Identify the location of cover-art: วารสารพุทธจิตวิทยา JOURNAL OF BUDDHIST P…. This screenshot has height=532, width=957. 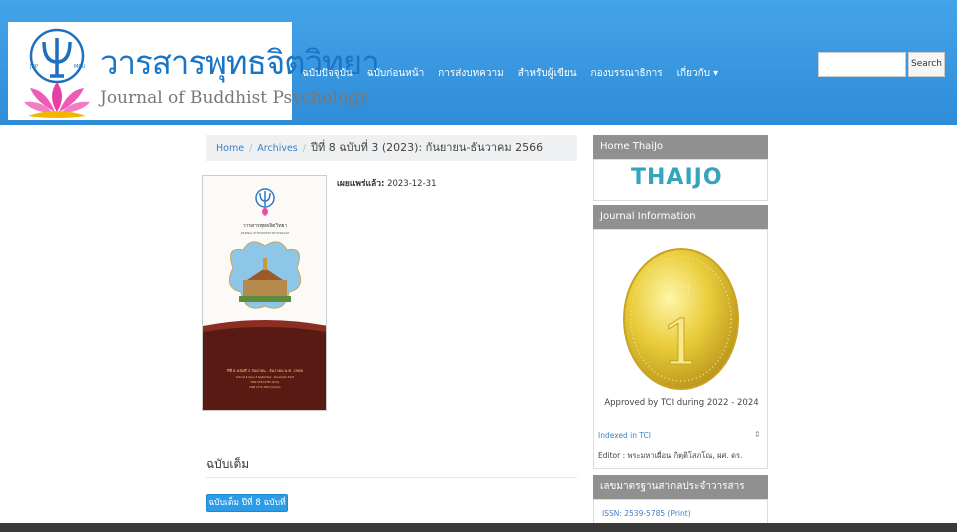
(264, 293).